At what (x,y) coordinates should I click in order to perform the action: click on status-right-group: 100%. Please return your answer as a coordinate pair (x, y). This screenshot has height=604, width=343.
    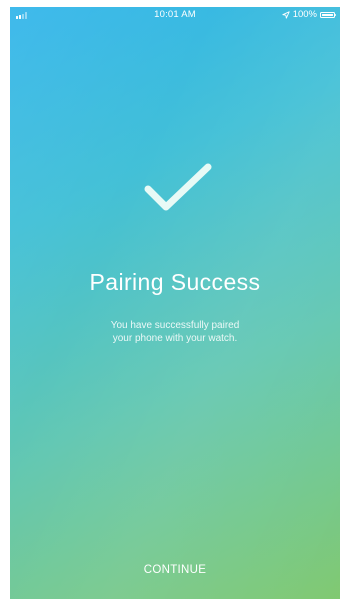
    Looking at the image, I should click on (309, 14).